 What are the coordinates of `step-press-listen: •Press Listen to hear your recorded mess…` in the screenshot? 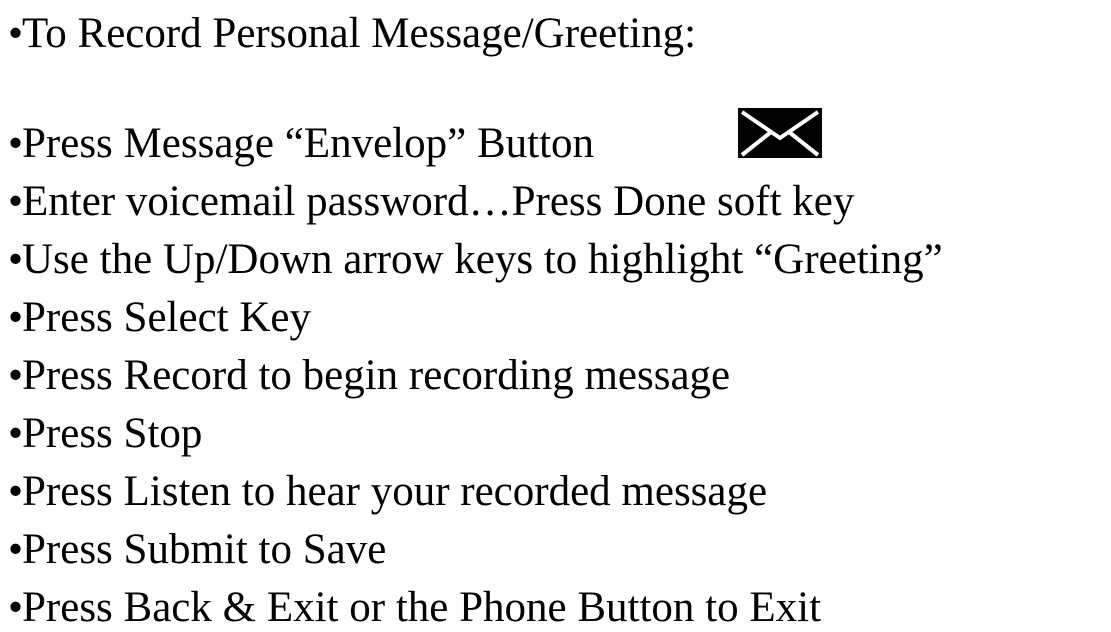 It's located at (387, 492).